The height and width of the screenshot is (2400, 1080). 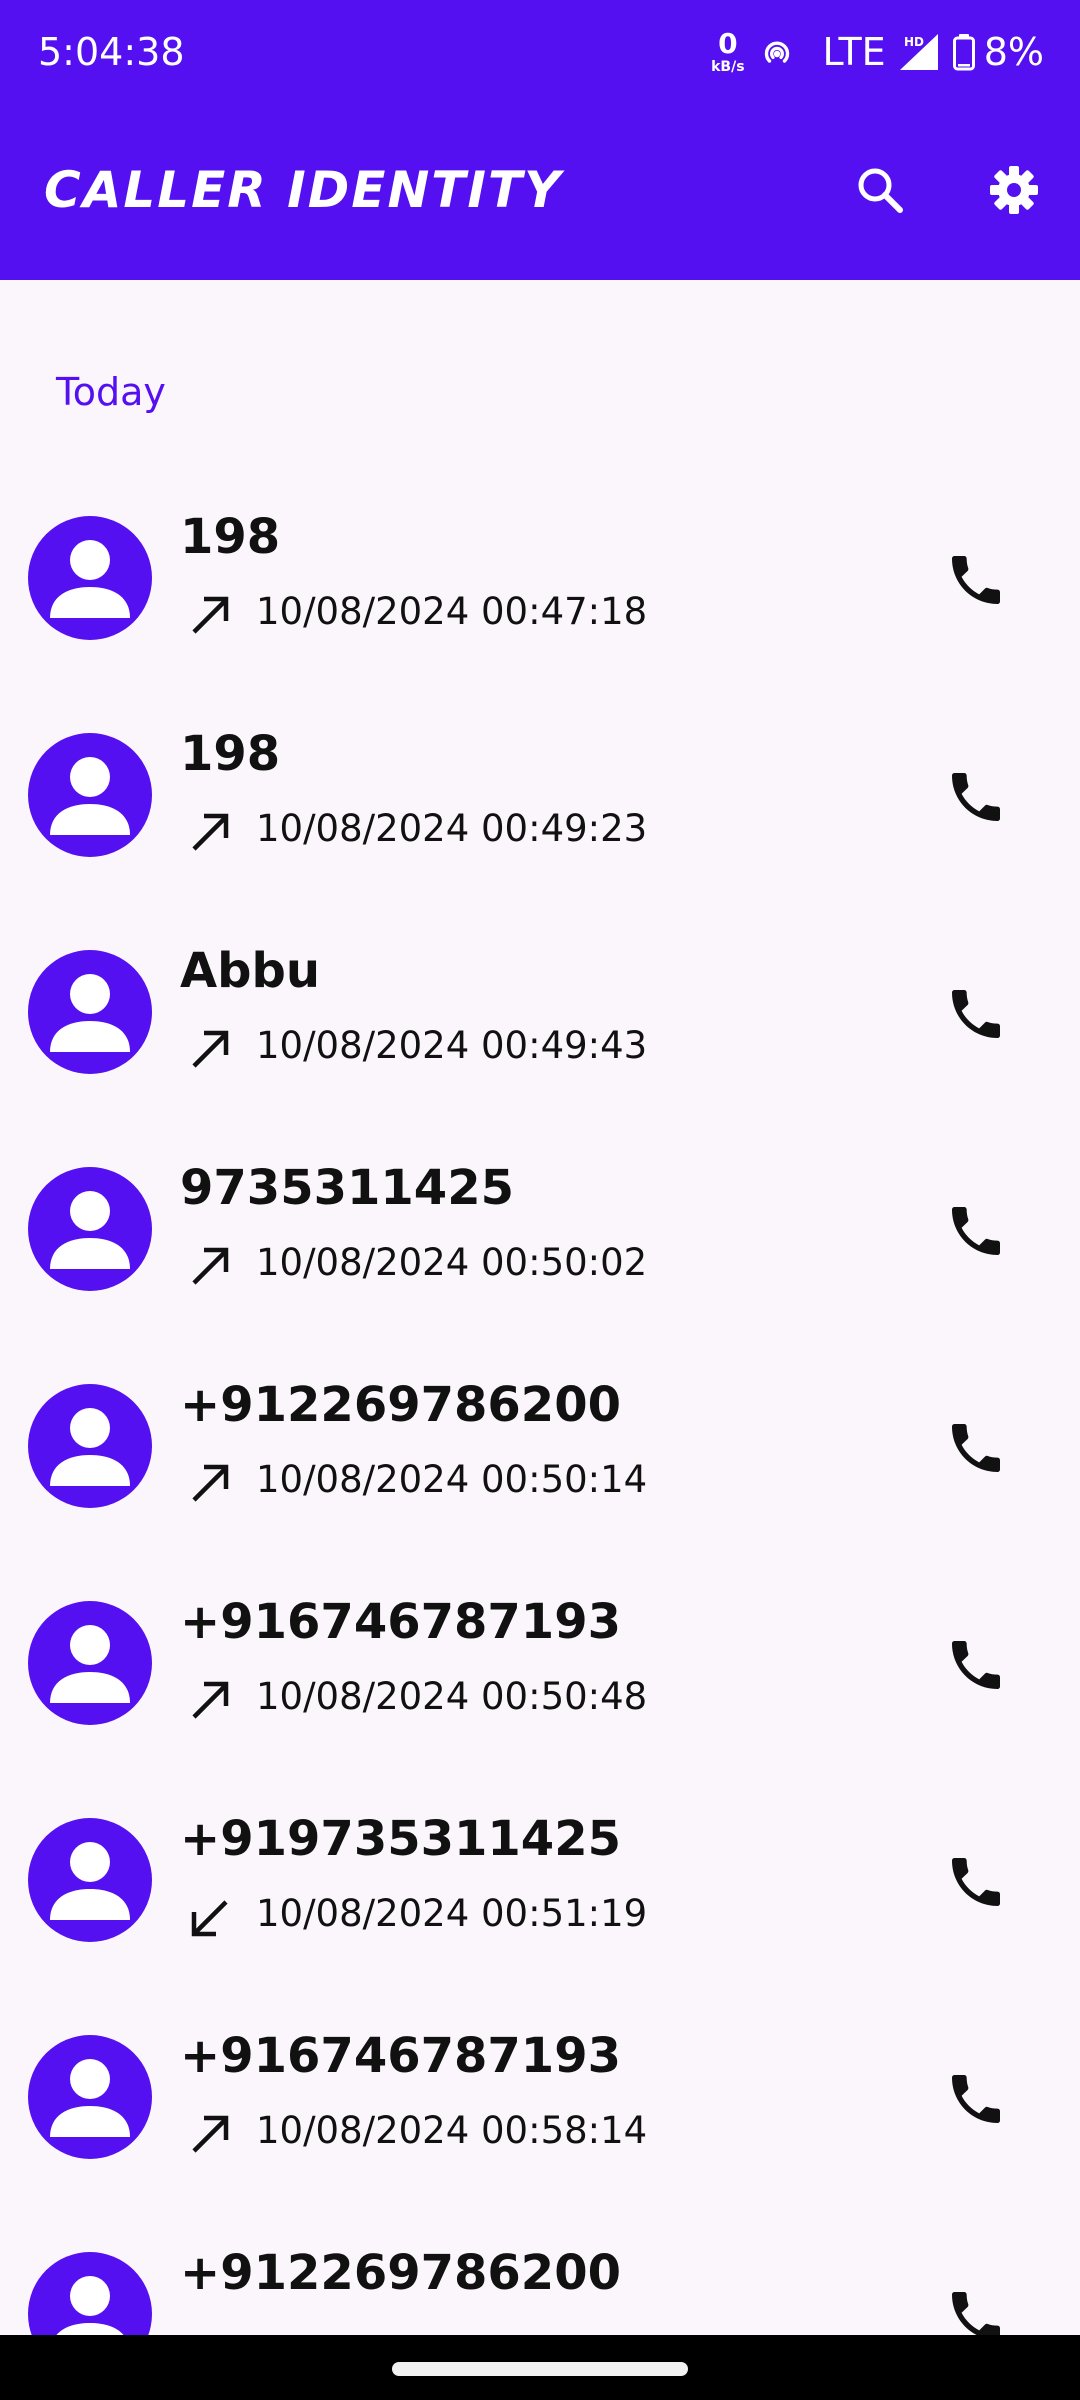 I want to click on search-button, so click(x=880, y=190).